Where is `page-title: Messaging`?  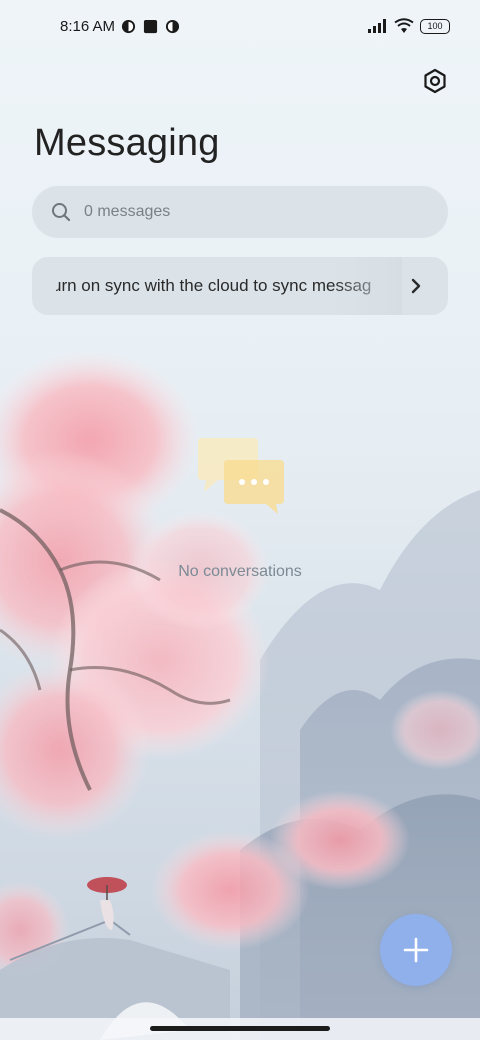 page-title: Messaging is located at coordinates (127, 143).